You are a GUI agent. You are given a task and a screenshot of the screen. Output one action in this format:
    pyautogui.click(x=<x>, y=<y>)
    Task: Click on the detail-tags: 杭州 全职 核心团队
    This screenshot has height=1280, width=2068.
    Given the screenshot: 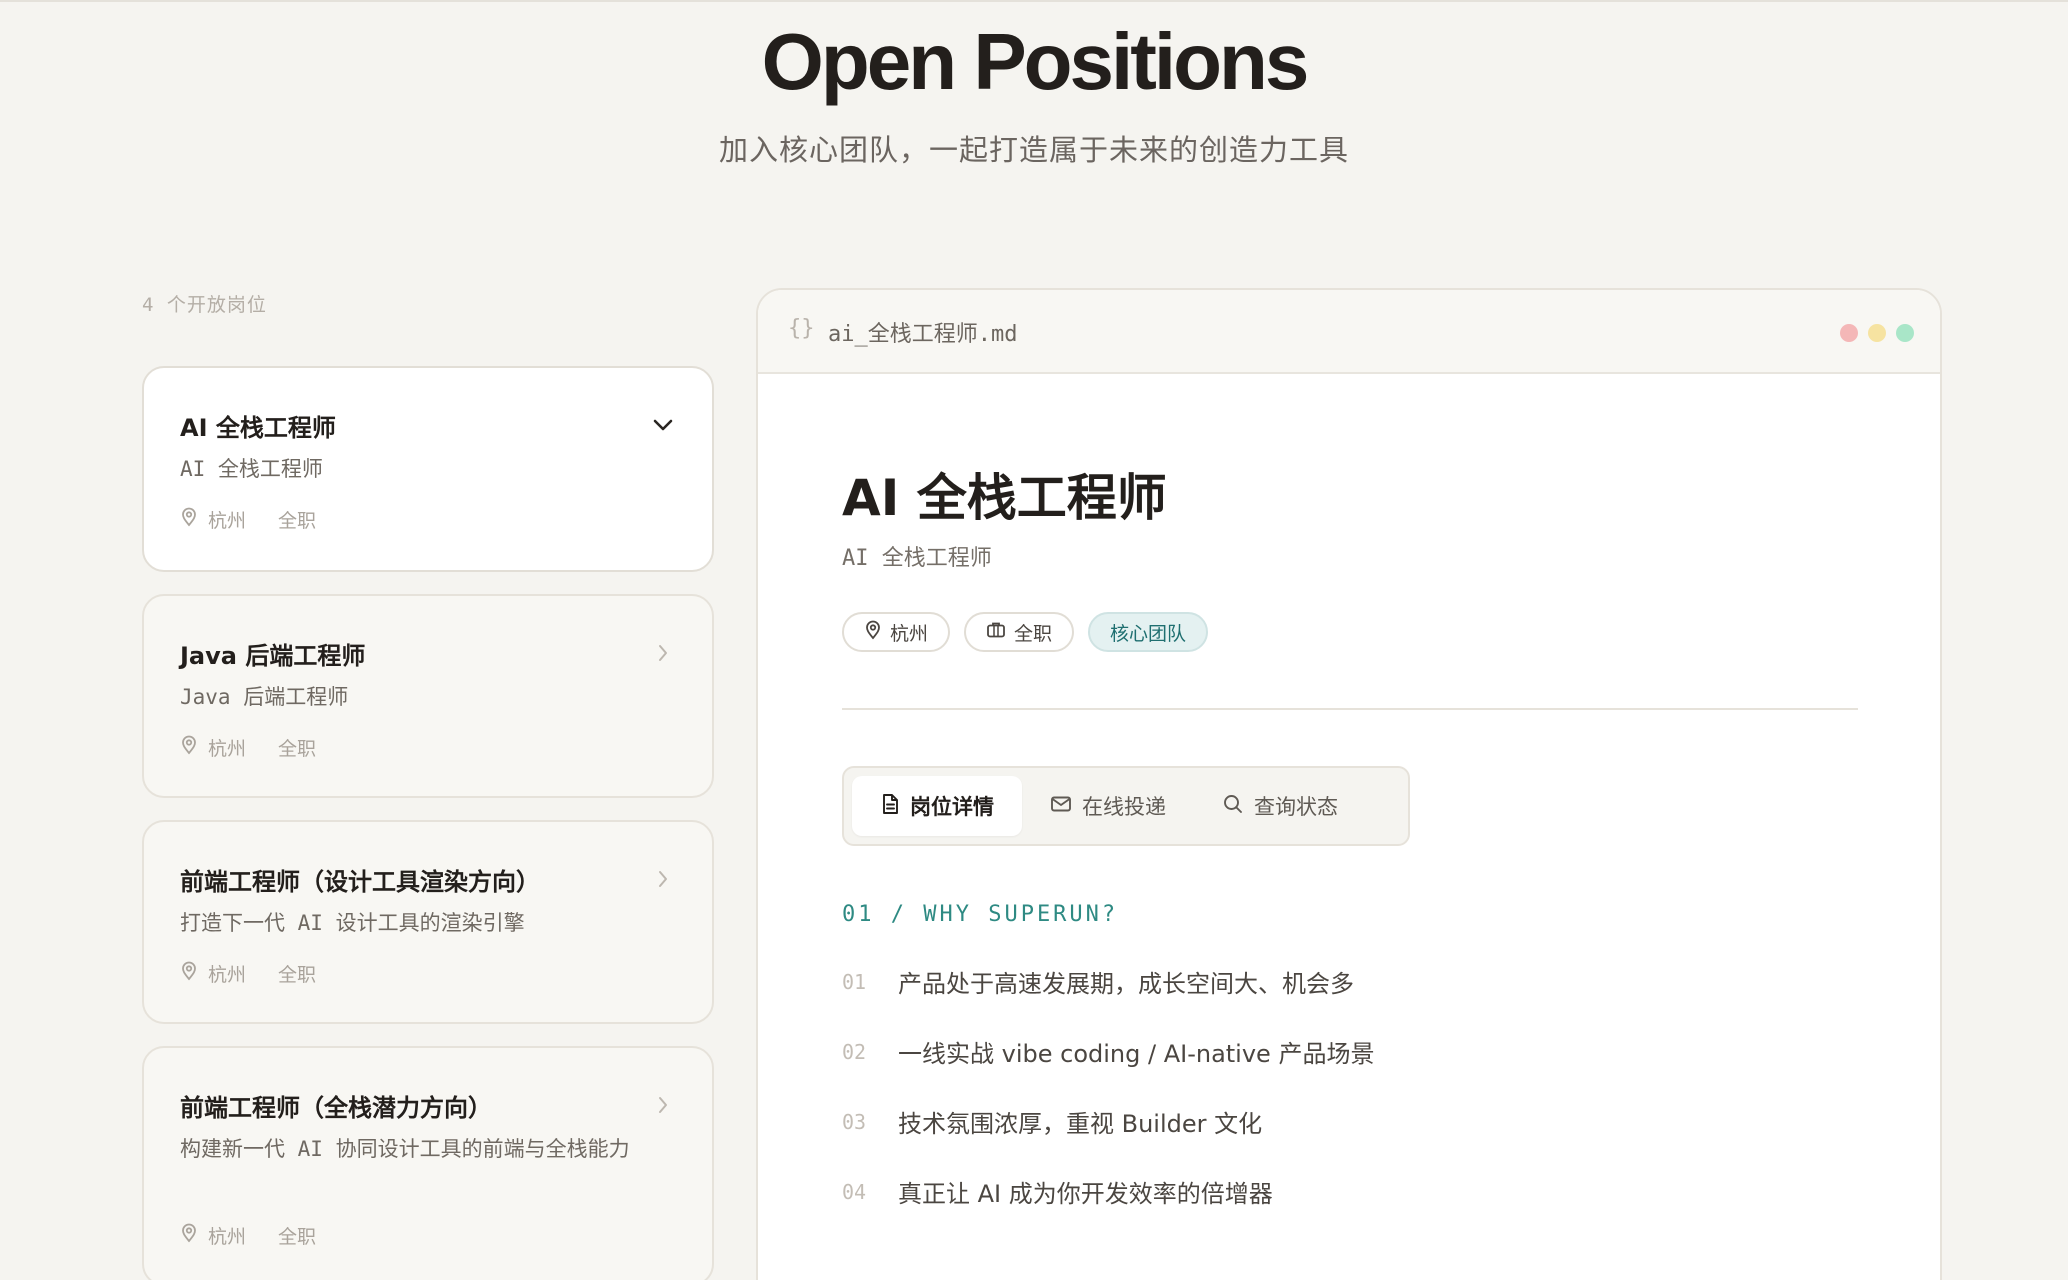 What is the action you would take?
    pyautogui.click(x=1025, y=632)
    